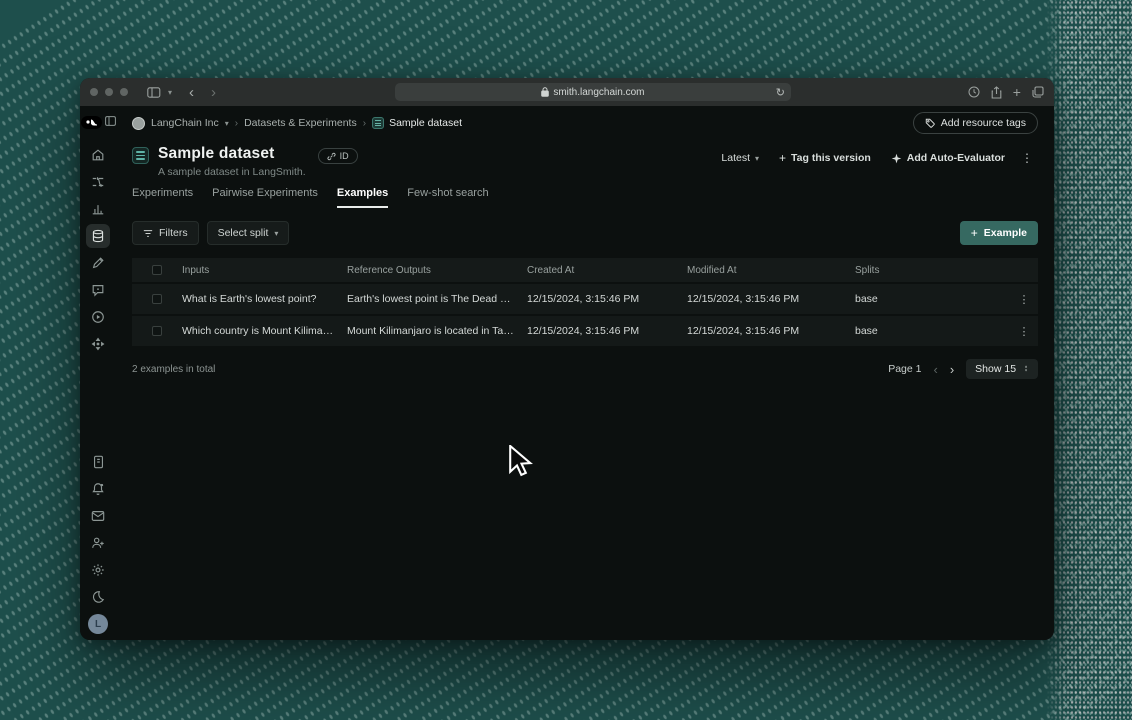 The image size is (1132, 720). I want to click on share-icon, so click(996, 92).